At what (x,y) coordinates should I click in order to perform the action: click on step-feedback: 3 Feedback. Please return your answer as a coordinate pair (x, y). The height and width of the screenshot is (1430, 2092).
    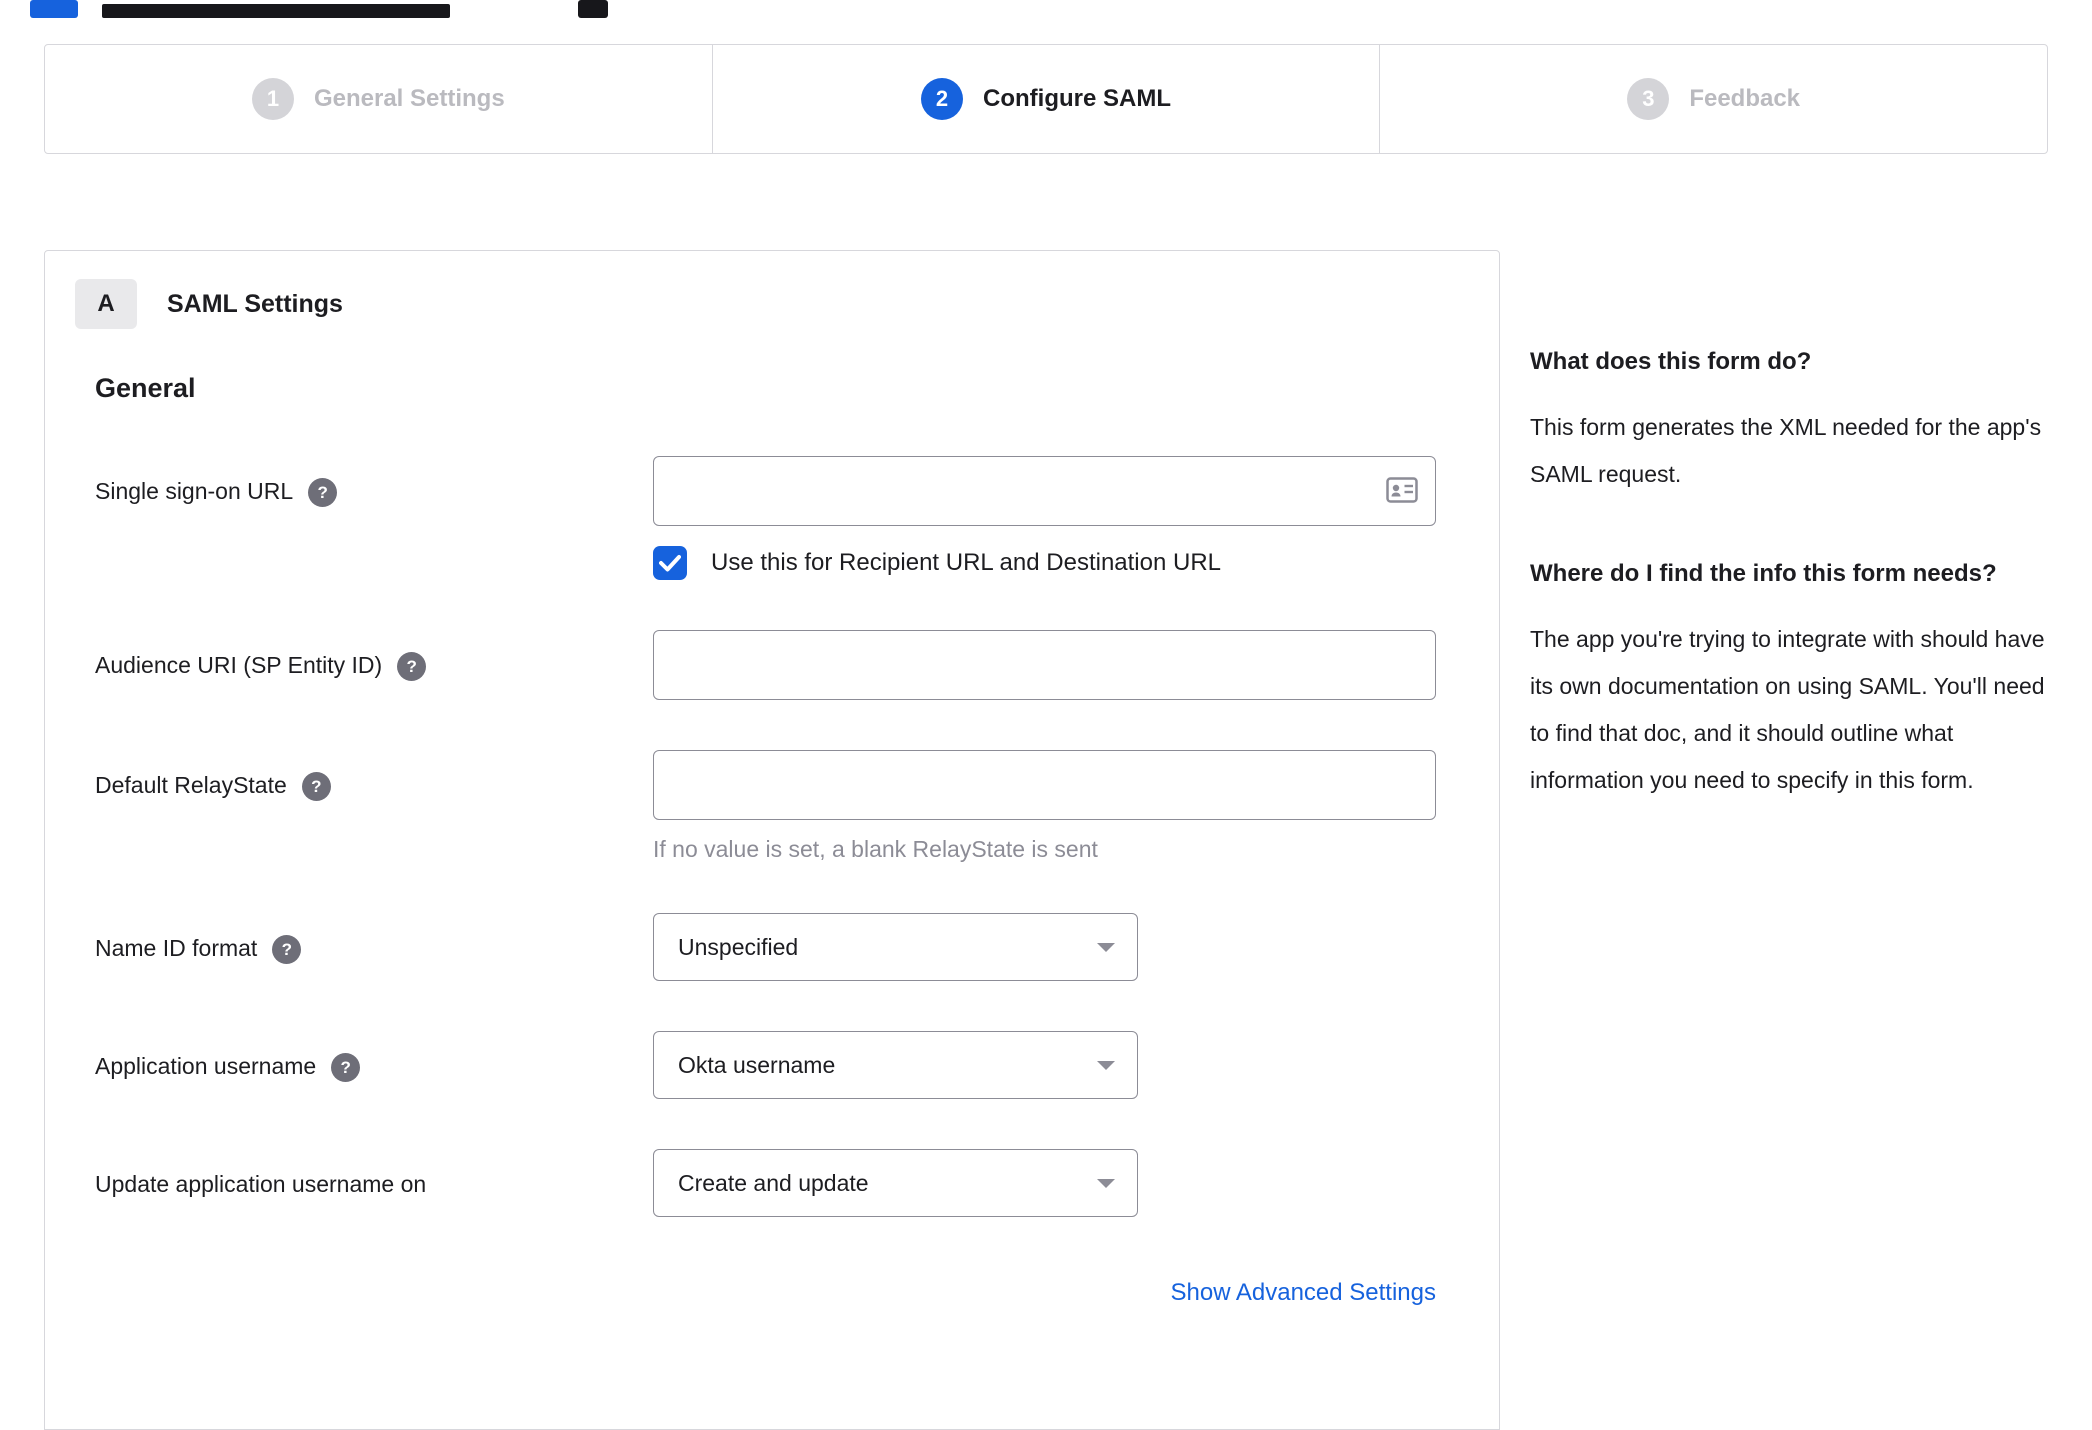
    Looking at the image, I should click on (1713, 99).